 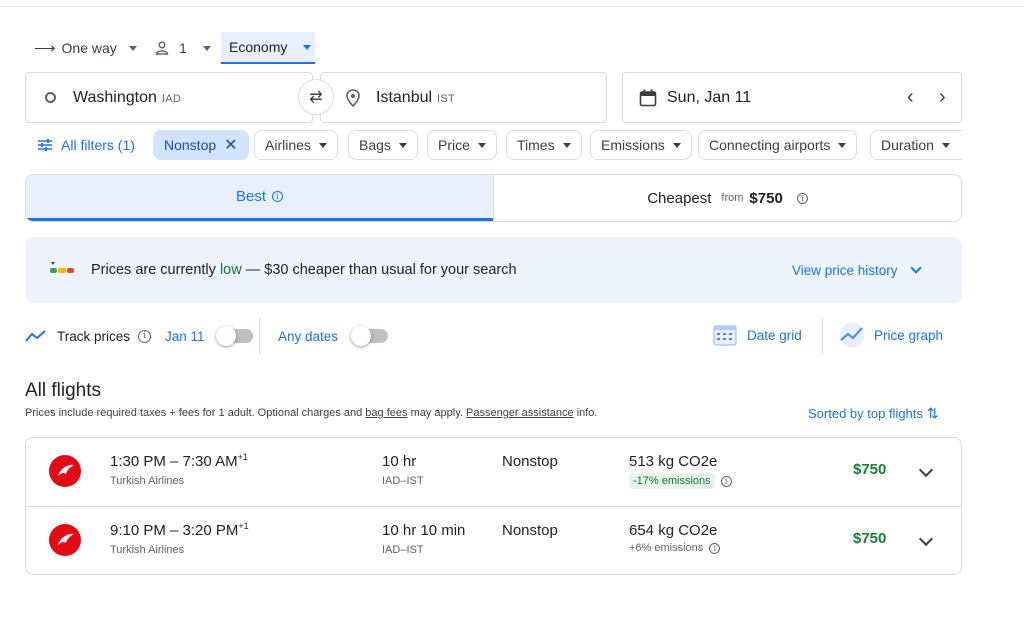 I want to click on emissions-info: -17% emissions i, so click(x=680, y=481).